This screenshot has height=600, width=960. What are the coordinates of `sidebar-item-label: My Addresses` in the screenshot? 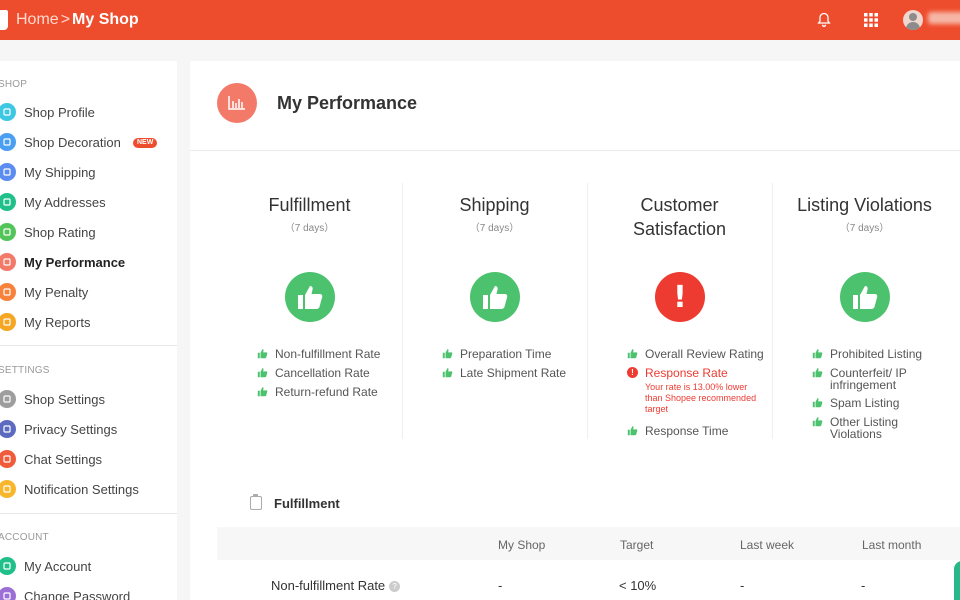 It's located at (65, 202).